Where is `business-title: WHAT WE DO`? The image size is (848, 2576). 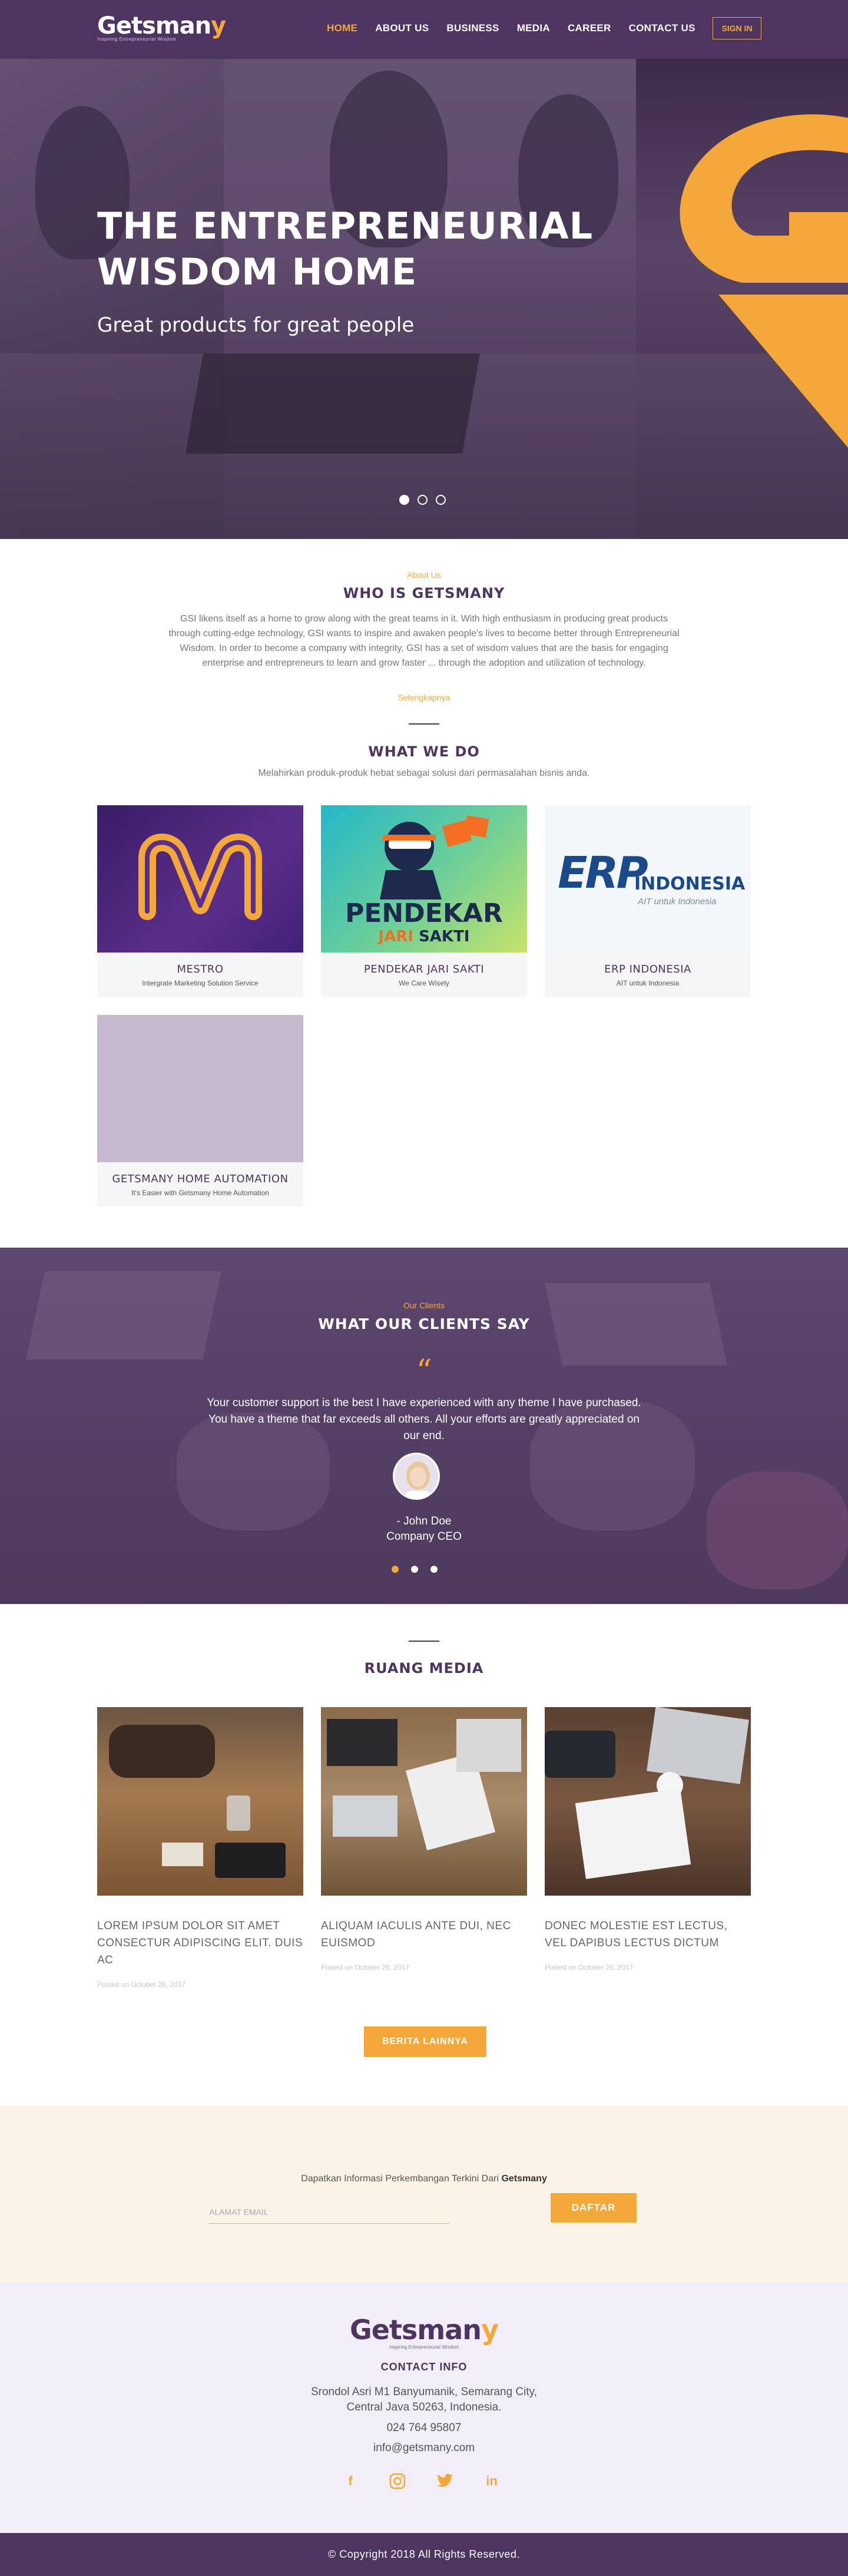 business-title: WHAT WE DO is located at coordinates (424, 751).